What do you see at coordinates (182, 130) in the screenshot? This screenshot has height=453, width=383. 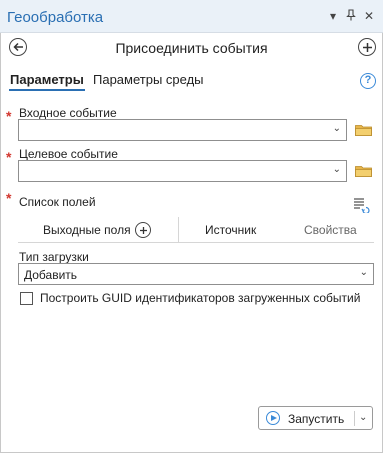 I see `input-event-combobox: ⌄` at bounding box center [182, 130].